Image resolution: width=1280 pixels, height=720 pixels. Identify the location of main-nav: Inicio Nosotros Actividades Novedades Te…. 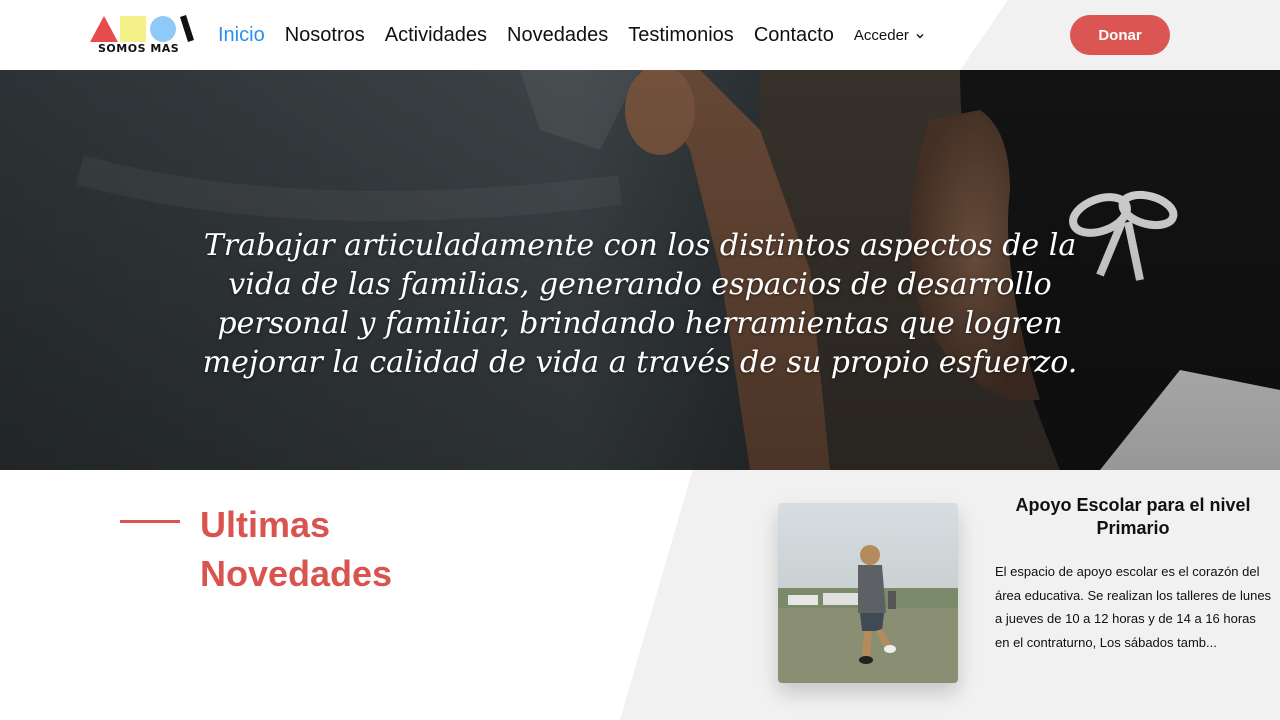
(571, 35).